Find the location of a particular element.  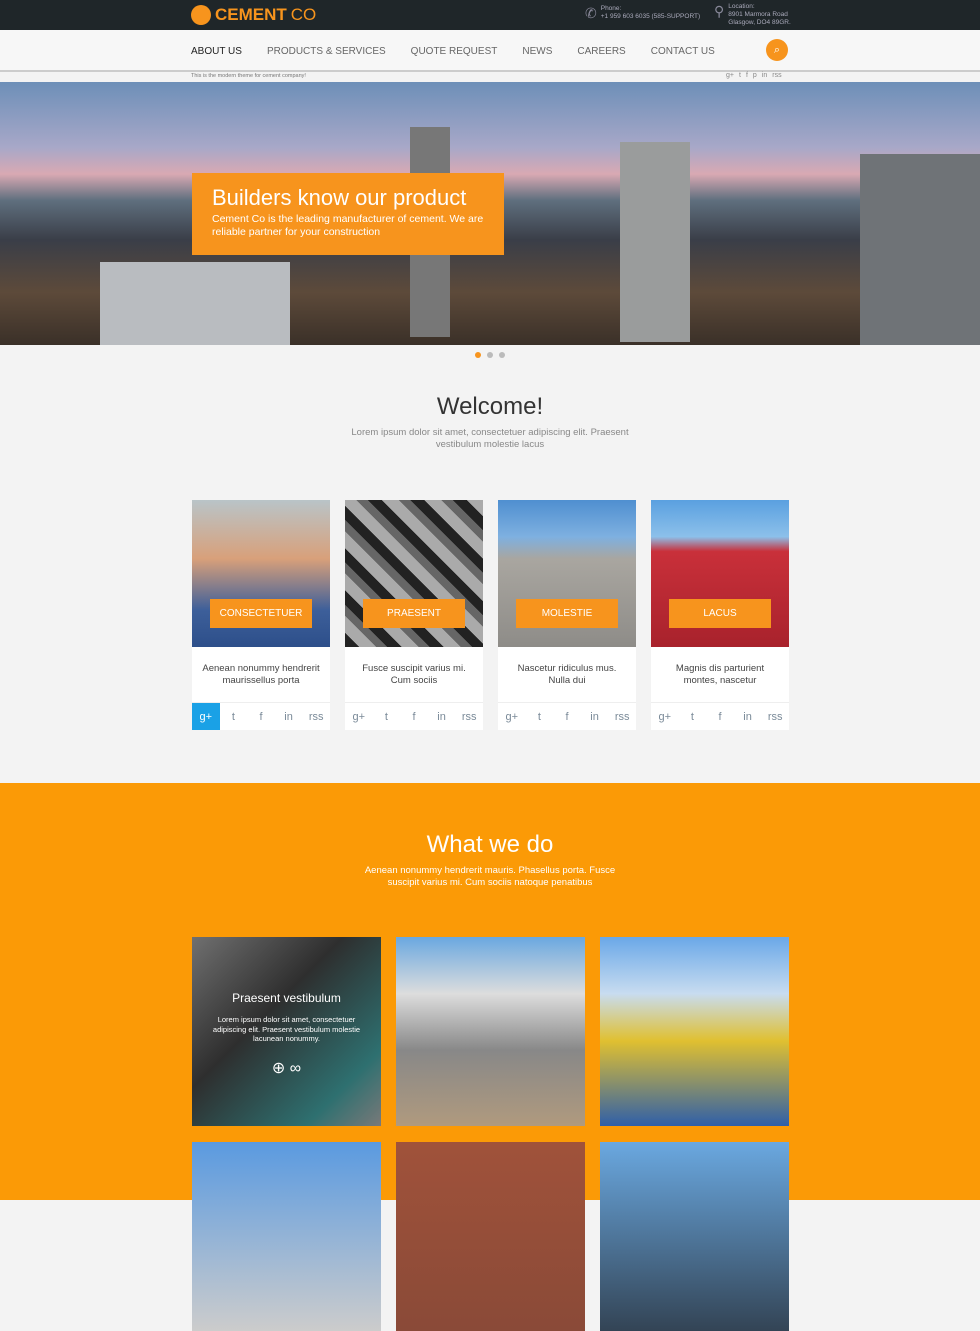

nav-contact-us: CONTACT US is located at coordinates (683, 51).